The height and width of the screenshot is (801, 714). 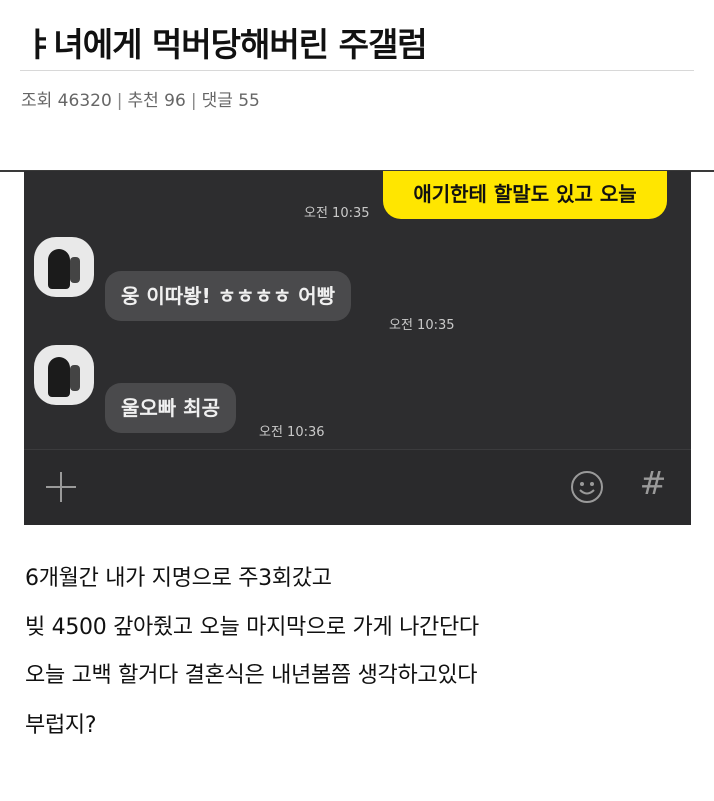 What do you see at coordinates (252, 627) in the screenshot?
I see `post-body-line: 빚 4500 갚아줬고 오늘 마지막으로 가게 나간단다` at bounding box center [252, 627].